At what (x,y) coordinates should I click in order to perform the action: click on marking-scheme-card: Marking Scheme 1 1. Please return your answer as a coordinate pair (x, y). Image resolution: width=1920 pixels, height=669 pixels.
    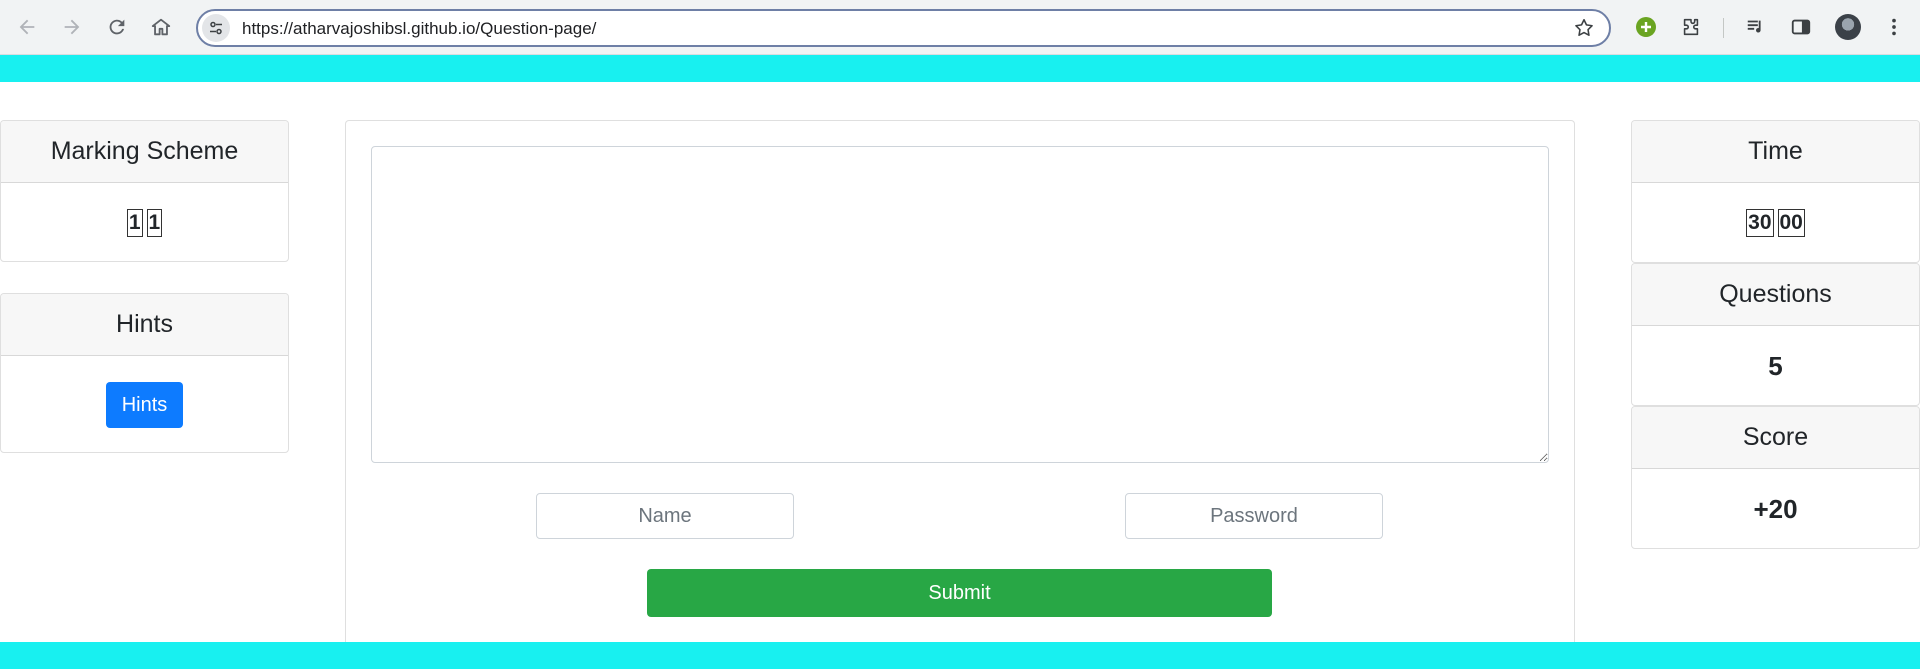
    Looking at the image, I should click on (144, 191).